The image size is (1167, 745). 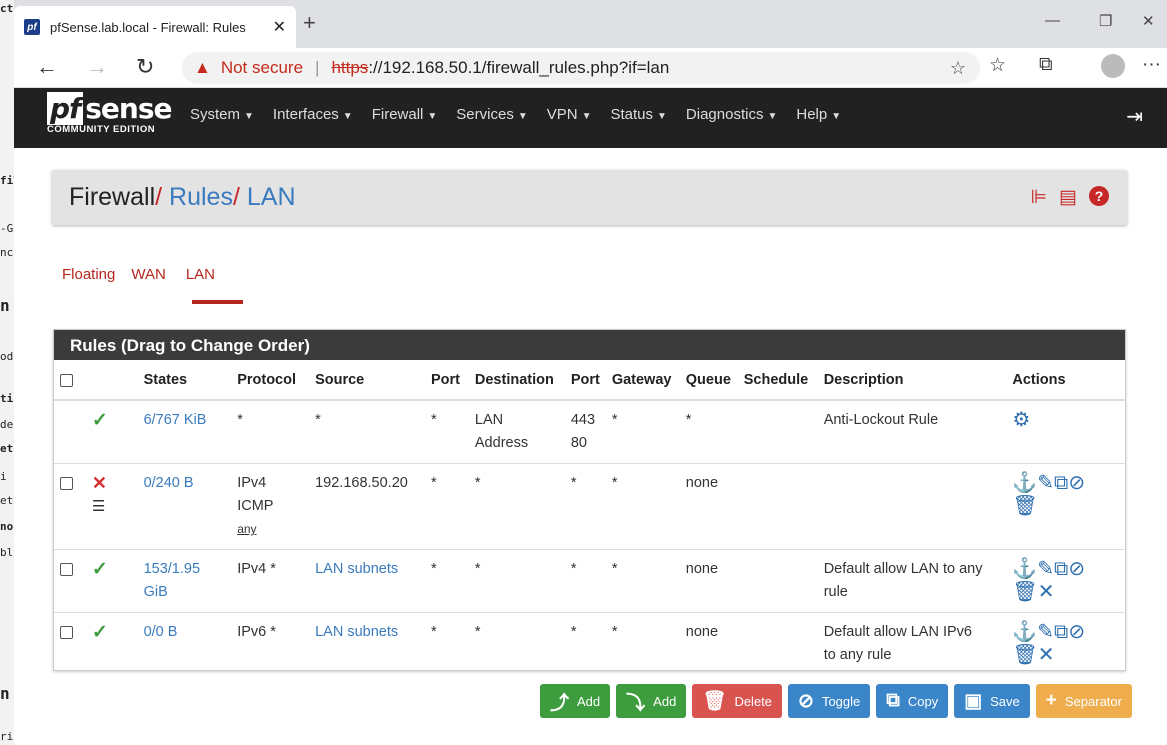 What do you see at coordinates (1105, 21) in the screenshot?
I see `restore-icon: ❐` at bounding box center [1105, 21].